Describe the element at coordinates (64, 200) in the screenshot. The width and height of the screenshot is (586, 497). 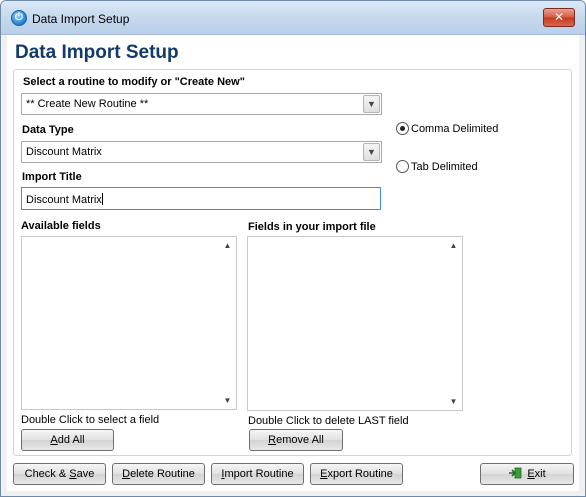
I see `import-title-value: Discount Matrix` at that location.